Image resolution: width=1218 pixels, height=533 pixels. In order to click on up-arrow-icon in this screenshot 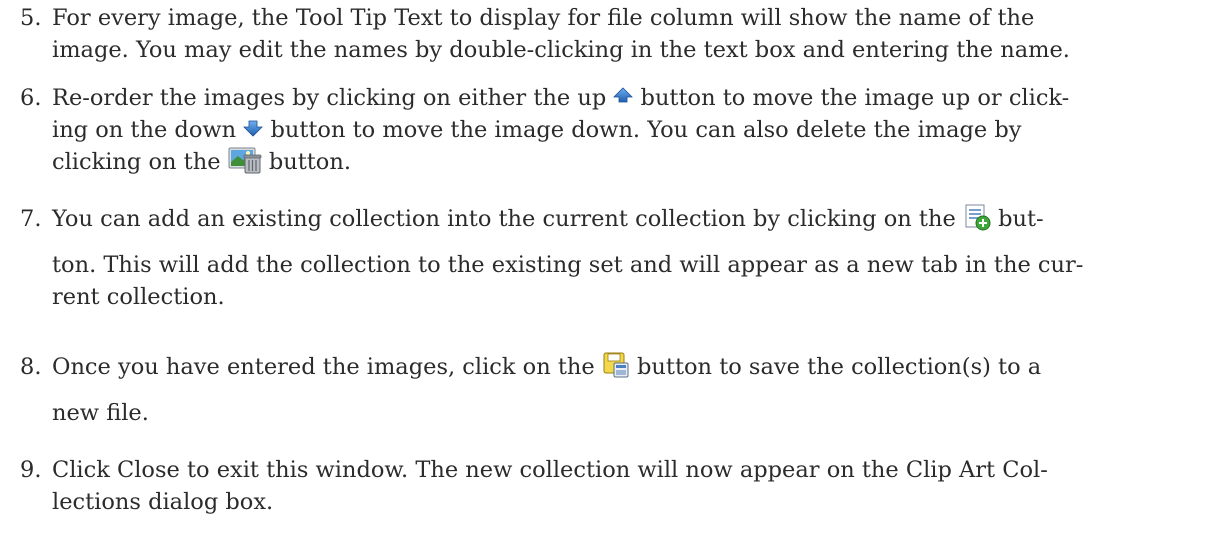, I will do `click(623, 96)`.